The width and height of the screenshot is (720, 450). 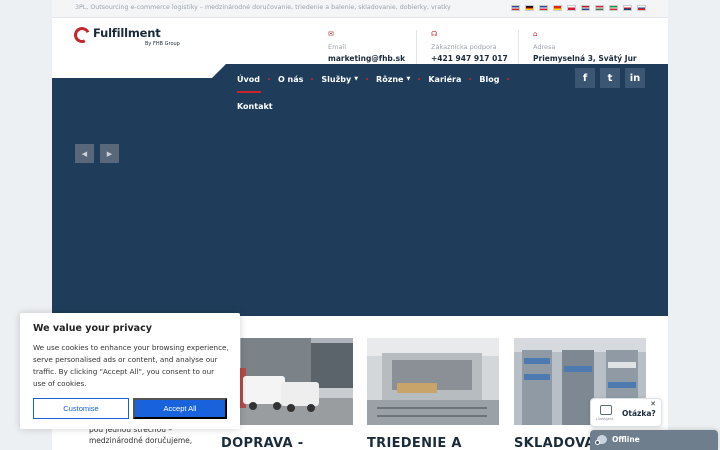 What do you see at coordinates (331, 34) in the screenshot?
I see `envelope-icon: ✉` at bounding box center [331, 34].